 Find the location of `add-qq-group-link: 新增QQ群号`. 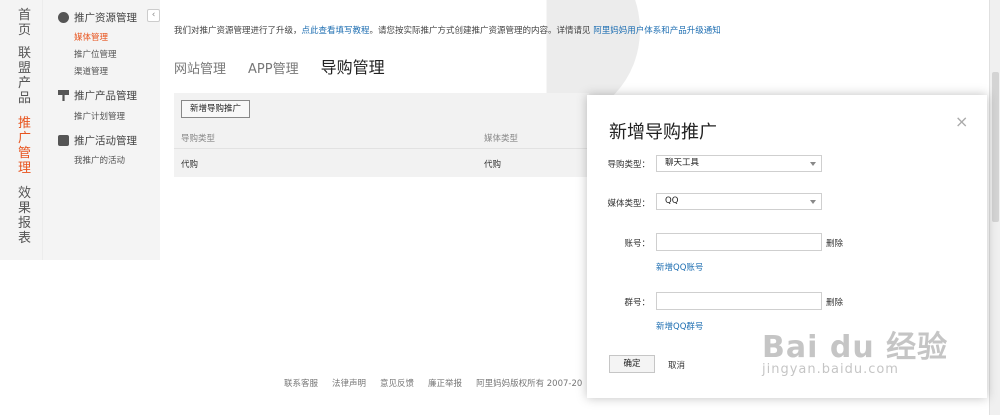

add-qq-group-link: 新增QQ群号 is located at coordinates (679, 326).